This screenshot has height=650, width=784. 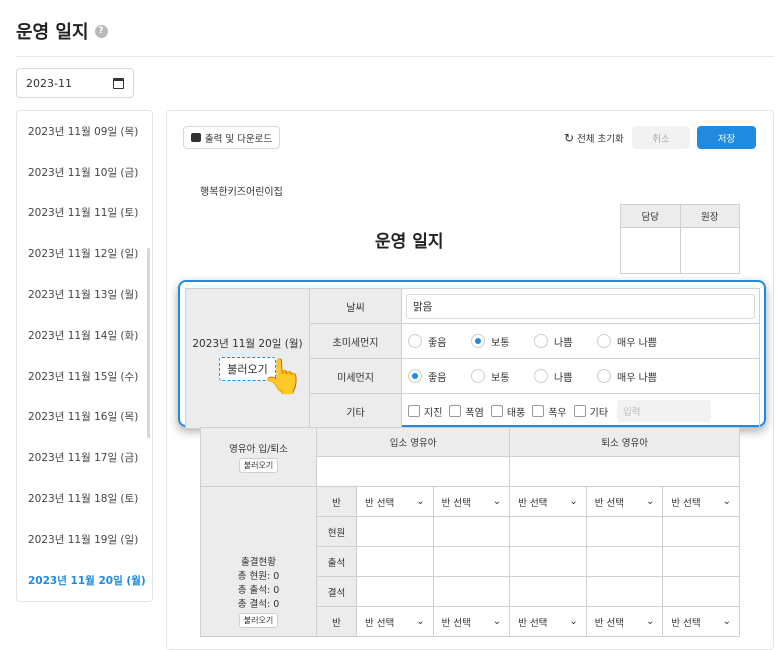 I want to click on sidebar-date-item: 2023년 11월 20일 (월), so click(x=84, y=580).